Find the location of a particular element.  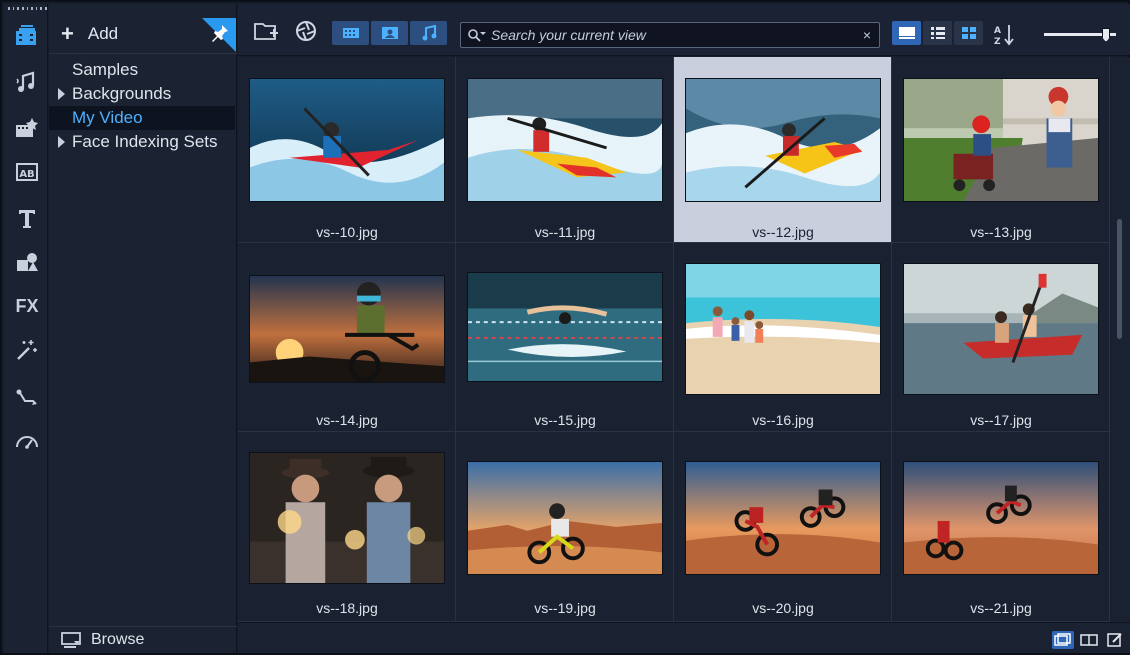

add-button: + Add is located at coordinates (90, 33).